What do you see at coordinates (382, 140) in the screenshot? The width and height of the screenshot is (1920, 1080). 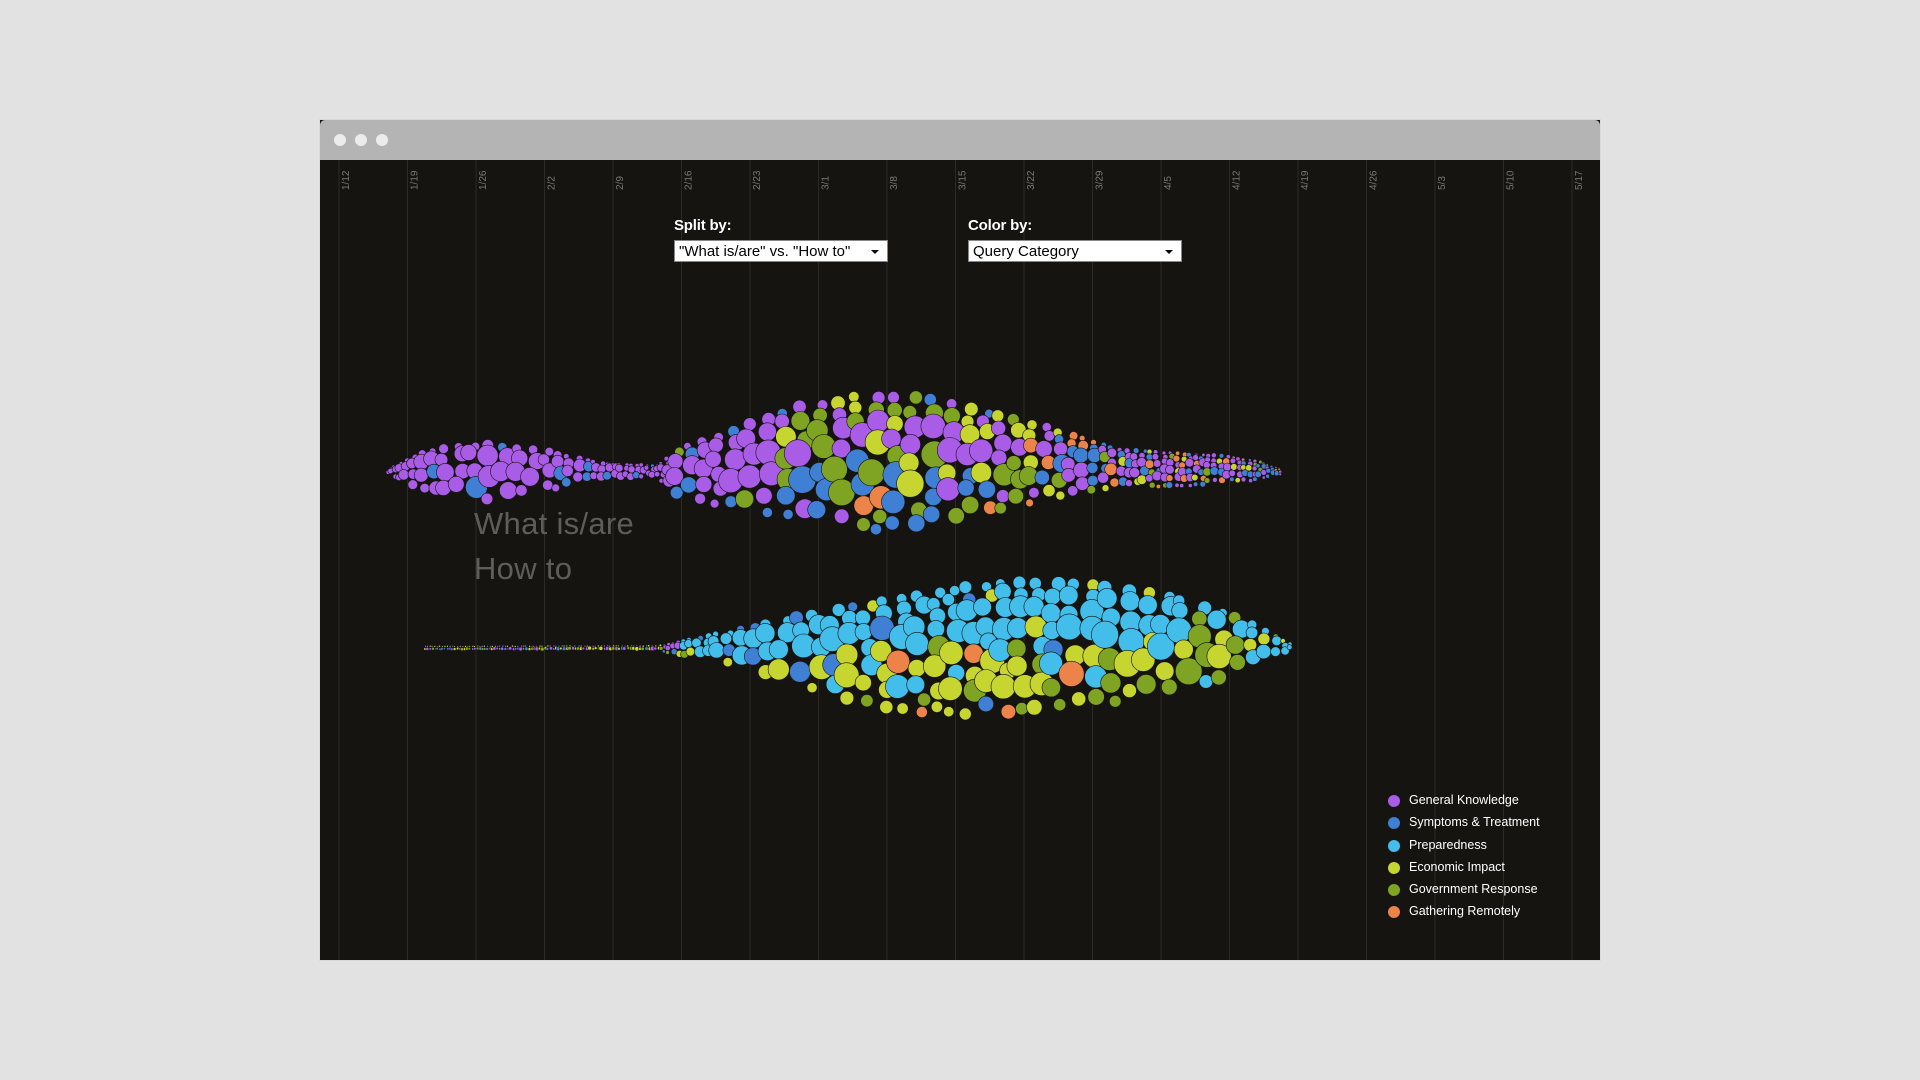 I see `maximize-window-button` at bounding box center [382, 140].